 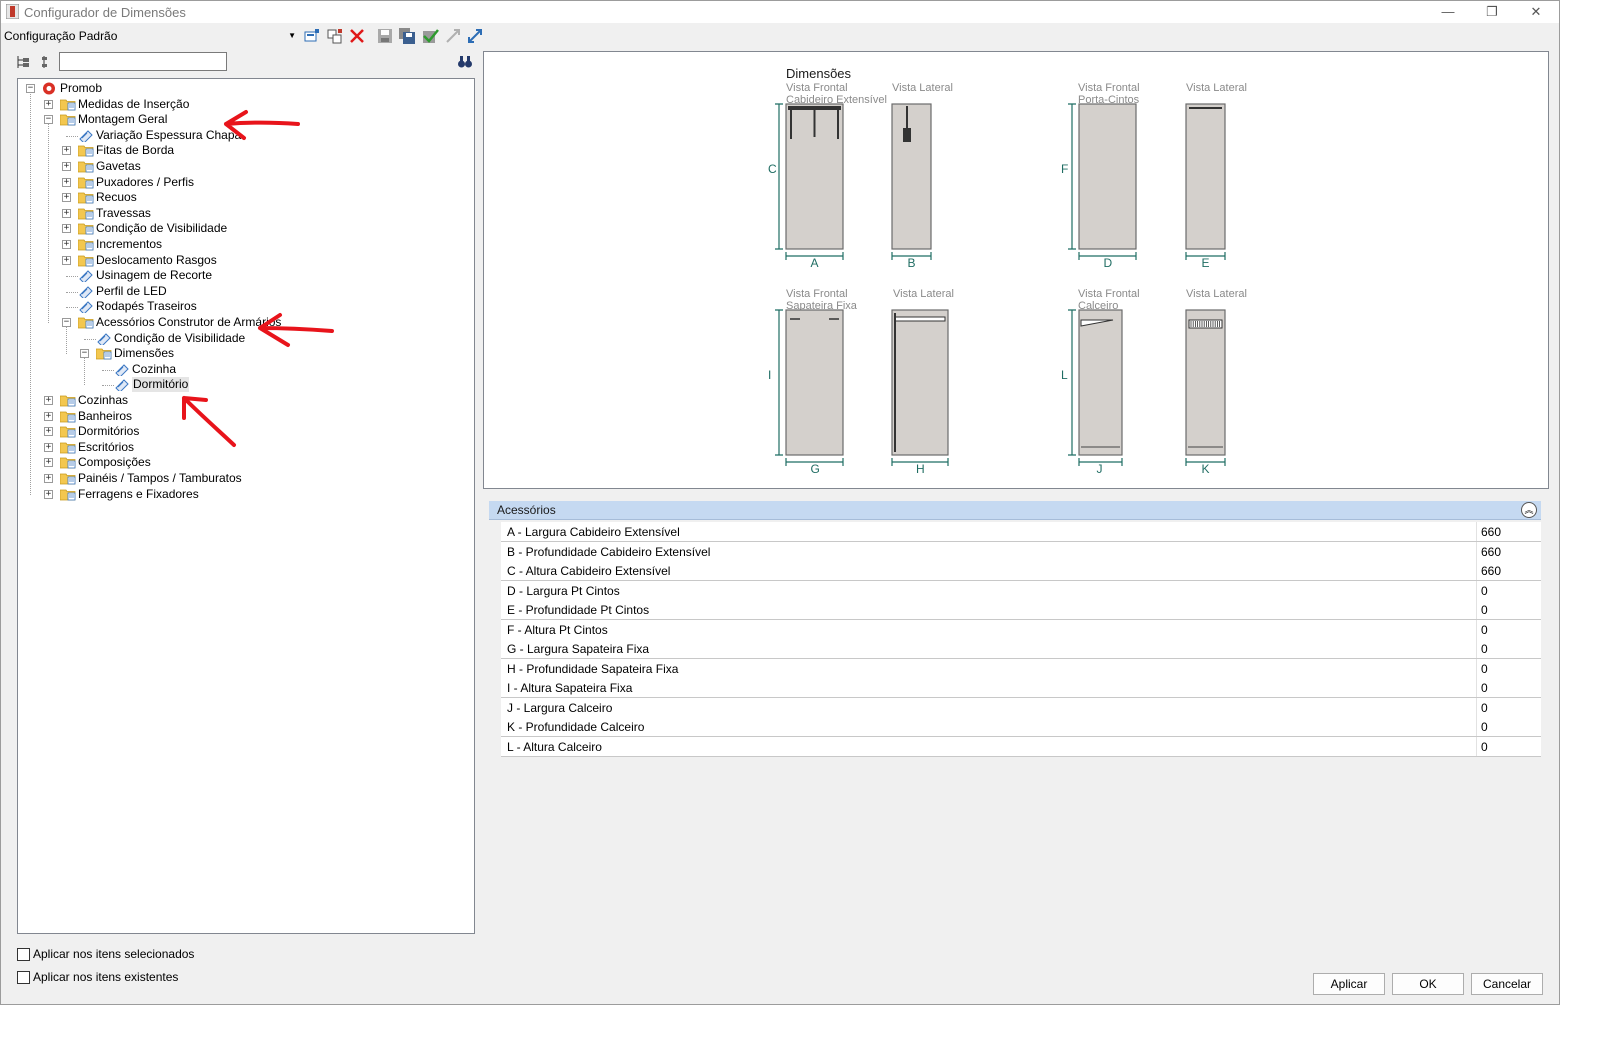 I want to click on restore-button: ❐, so click(x=1492, y=12).